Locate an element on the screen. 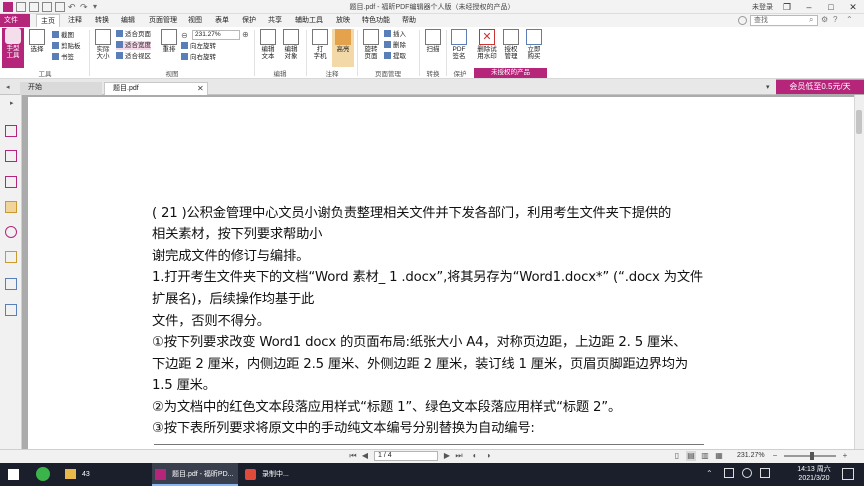  pen-icon is located at coordinates (459, 37).